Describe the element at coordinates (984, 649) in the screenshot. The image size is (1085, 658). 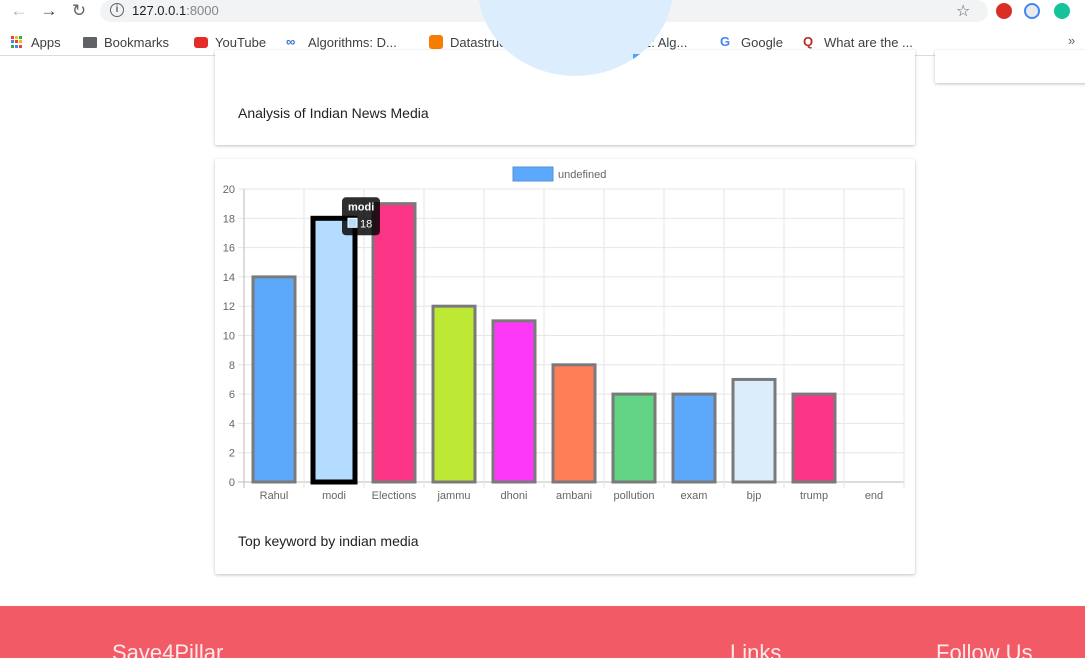
I see `footer-follow-heading: Follow Us` at that location.